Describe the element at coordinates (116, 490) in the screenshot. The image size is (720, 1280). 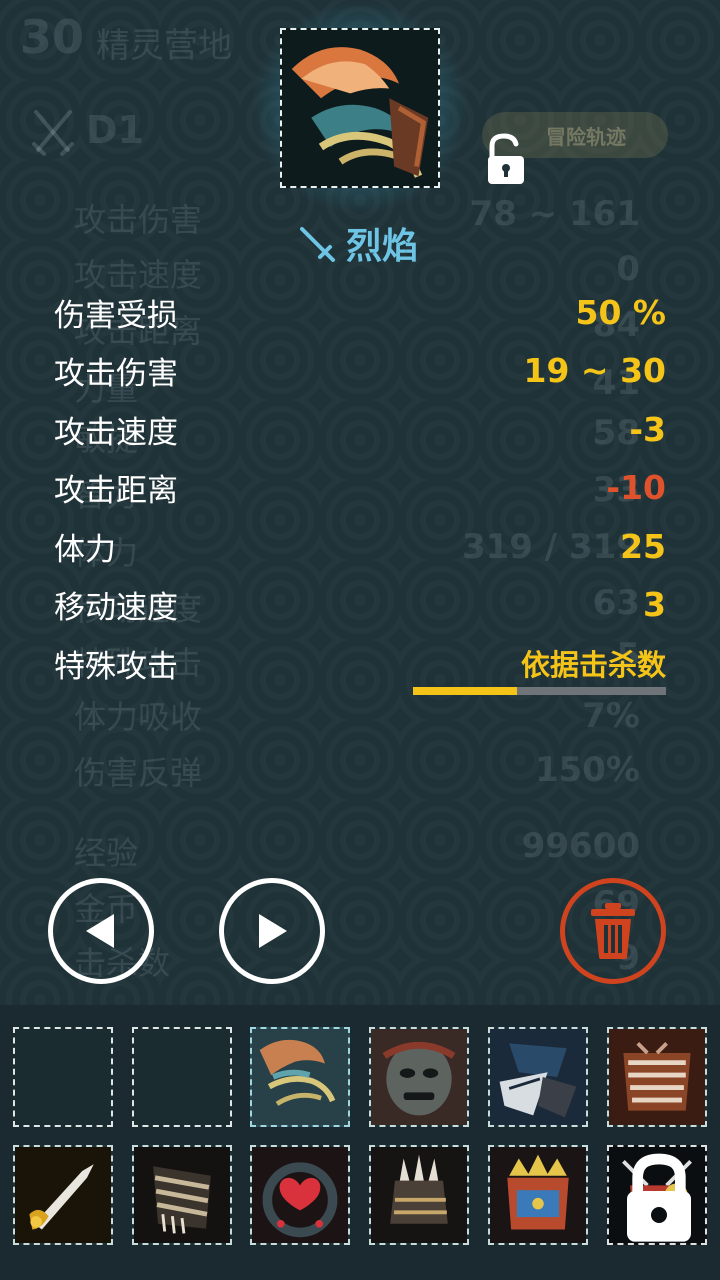
I see `stat-label: 攻击距离` at that location.